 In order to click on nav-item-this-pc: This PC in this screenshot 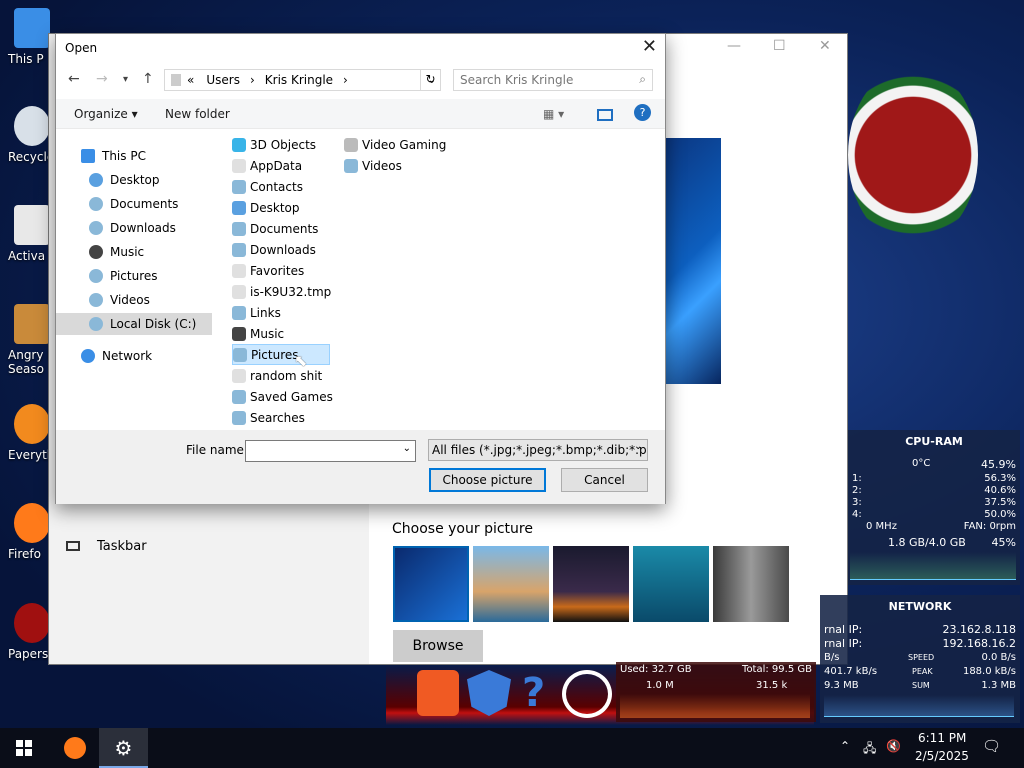, I will do `click(113, 156)`.